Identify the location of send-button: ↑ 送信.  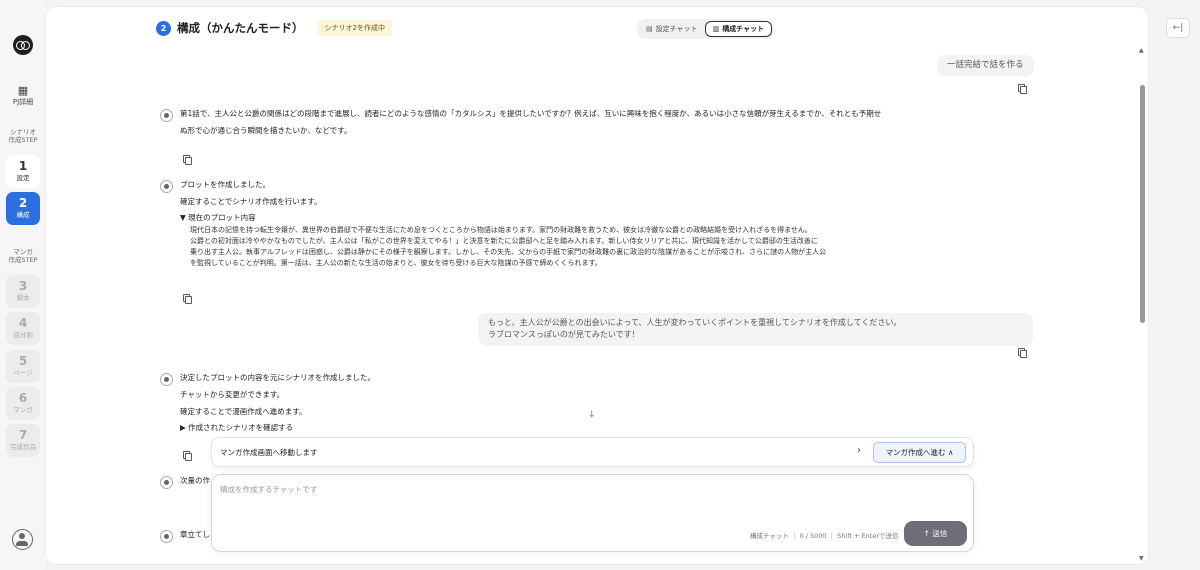
(935, 533).